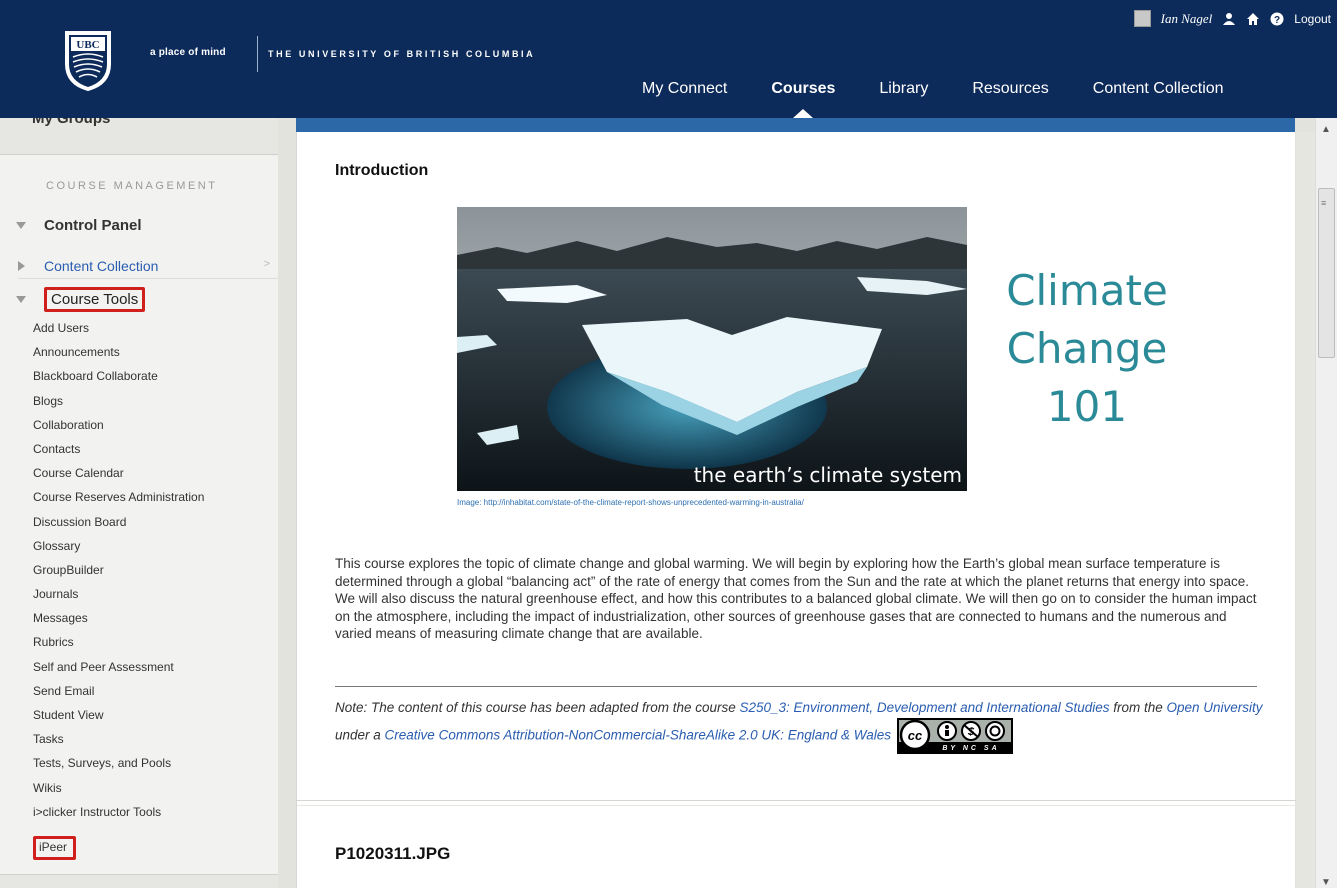 The image size is (1337, 888). What do you see at coordinates (71, 122) in the screenshot?
I see `my-groups-label: My Groups` at bounding box center [71, 122].